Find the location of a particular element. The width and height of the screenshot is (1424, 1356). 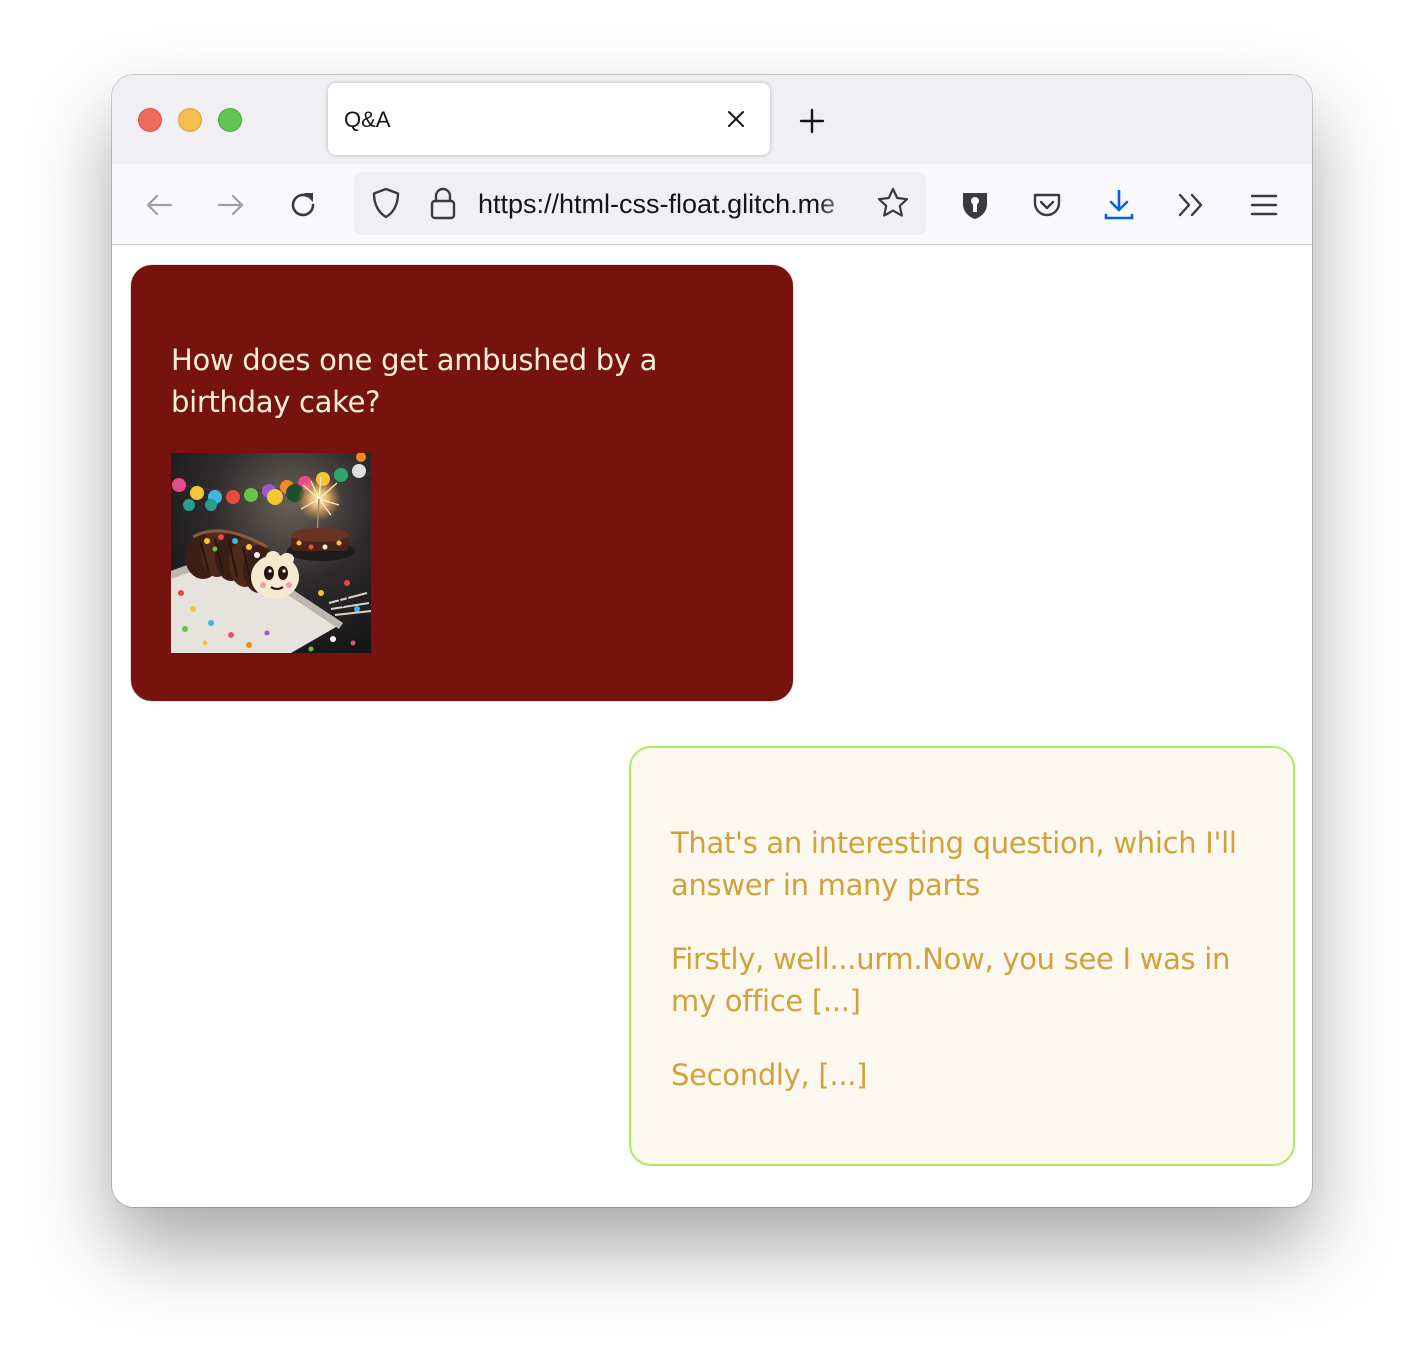

minimize-window-button is located at coordinates (190, 120).